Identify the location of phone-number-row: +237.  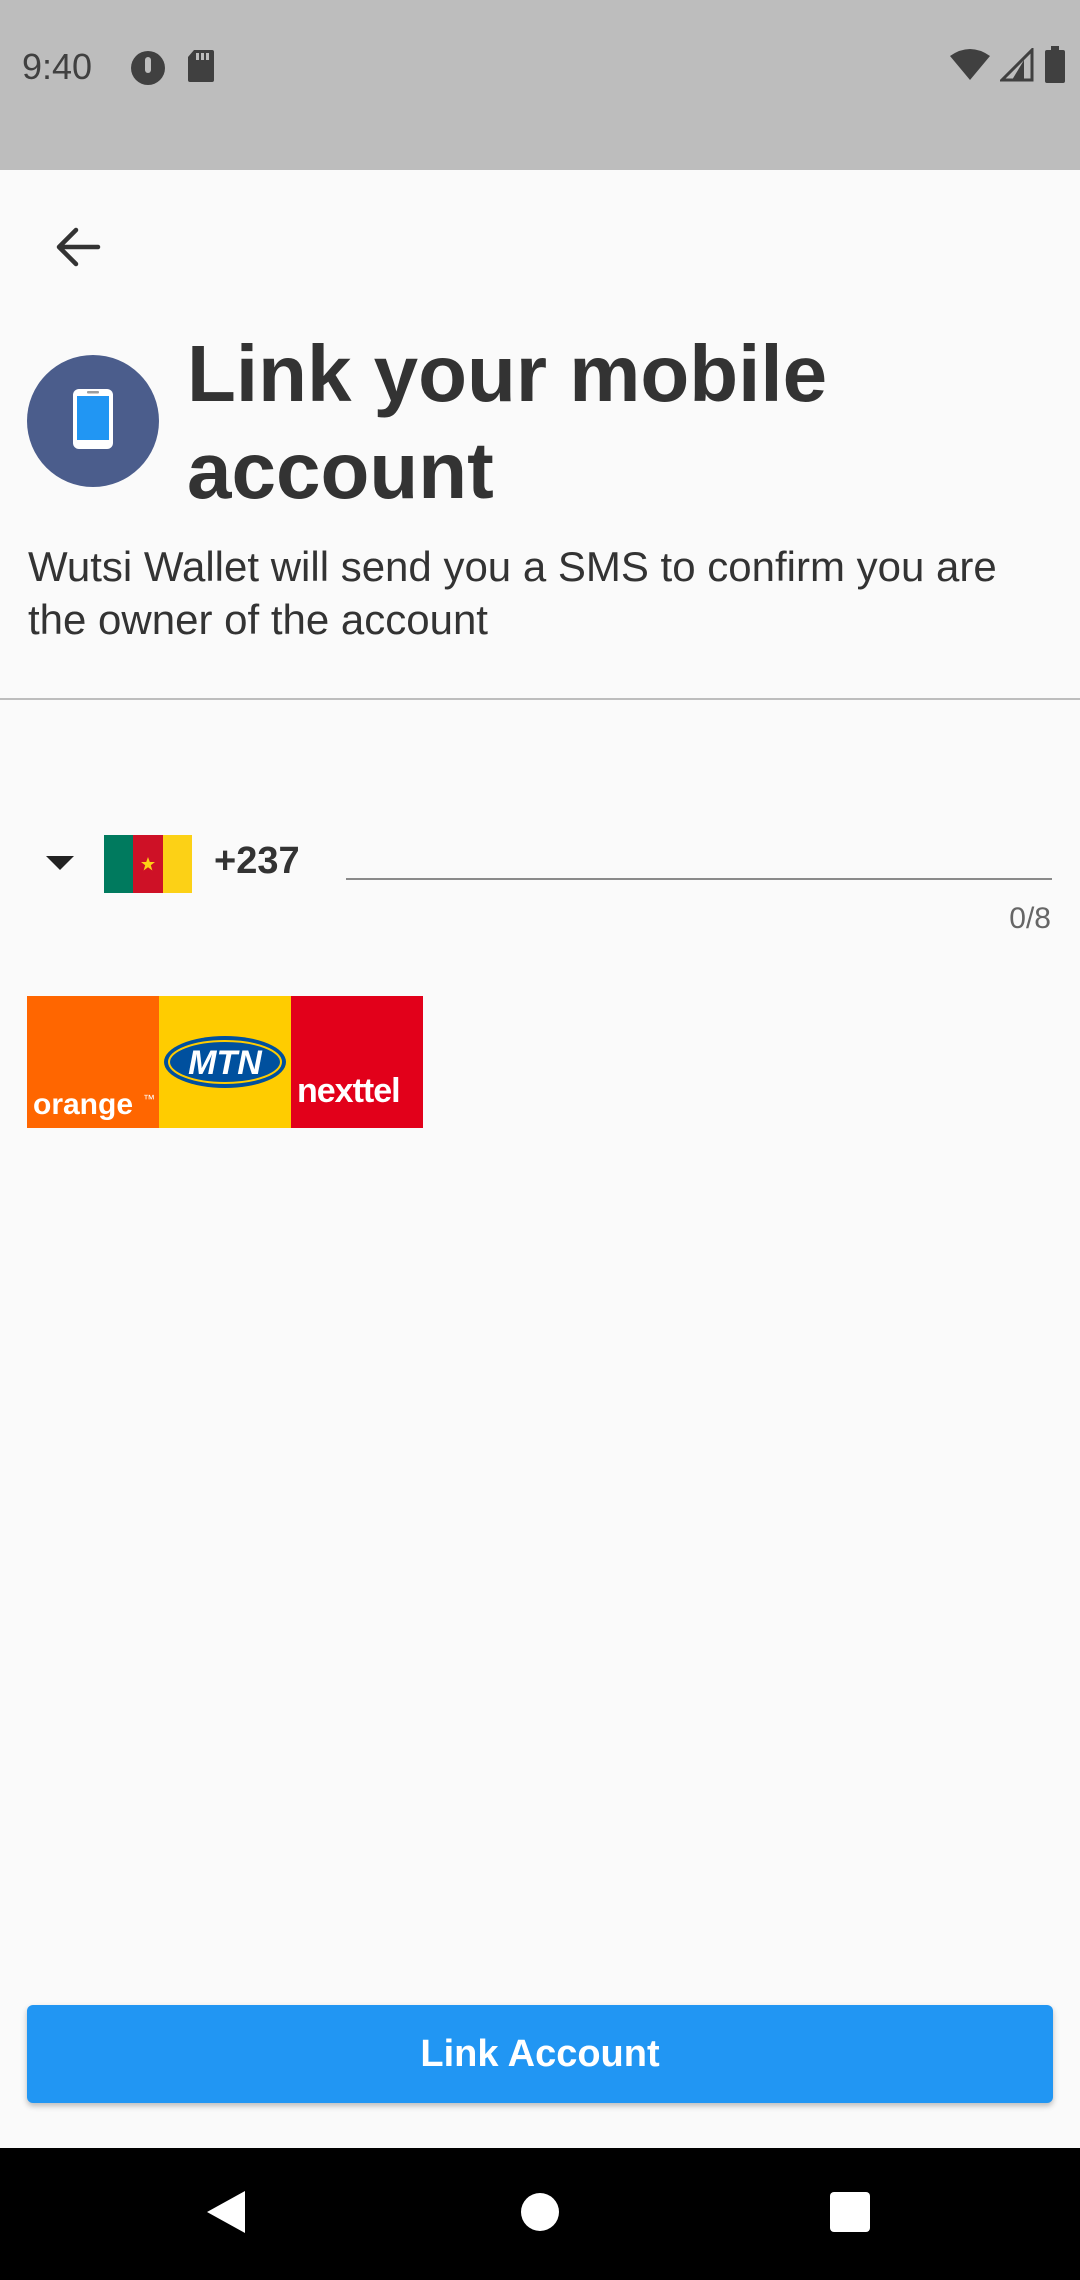
(540, 870).